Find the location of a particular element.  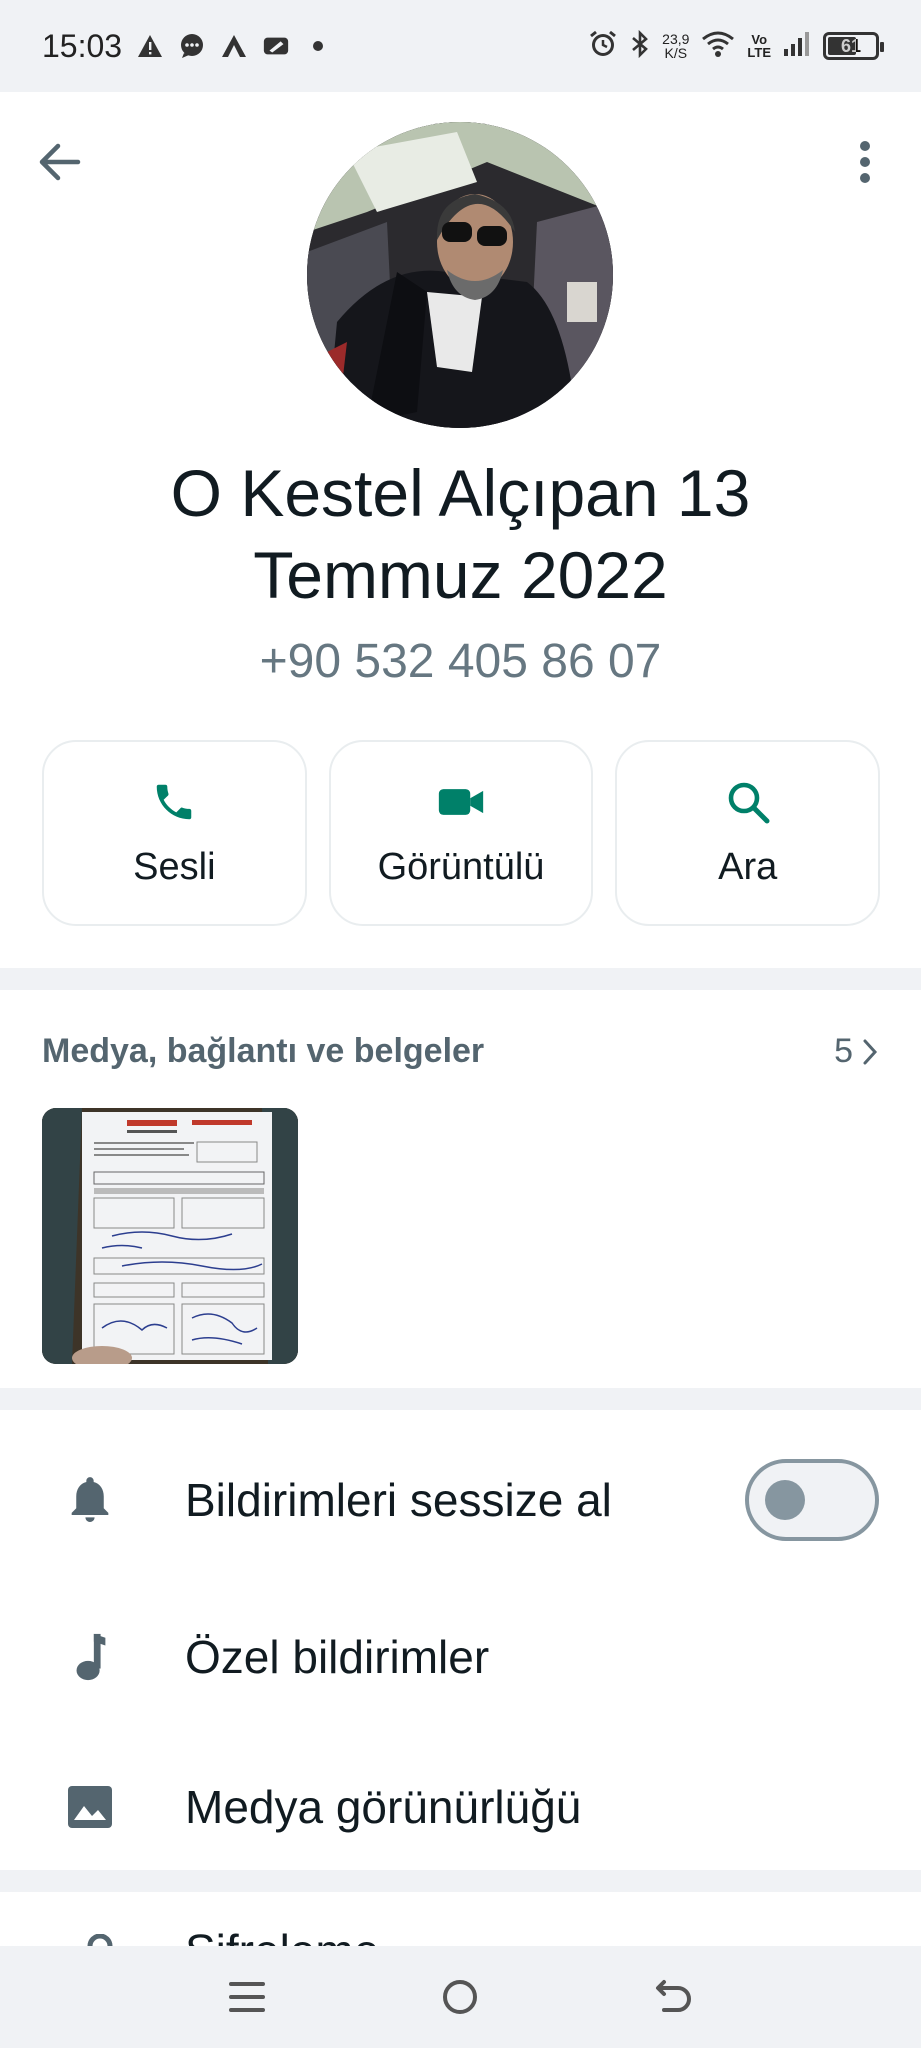

battery-icon: 61 is located at coordinates (853, 46).